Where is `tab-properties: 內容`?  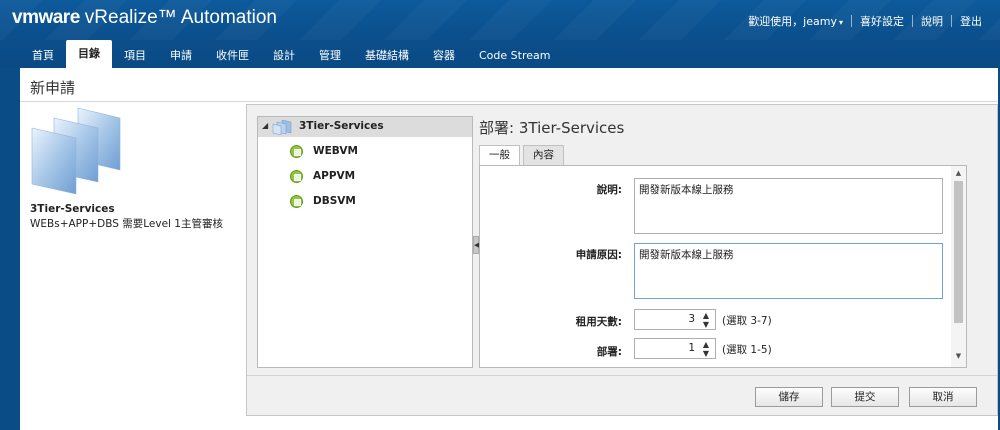 tab-properties: 內容 is located at coordinates (543, 155).